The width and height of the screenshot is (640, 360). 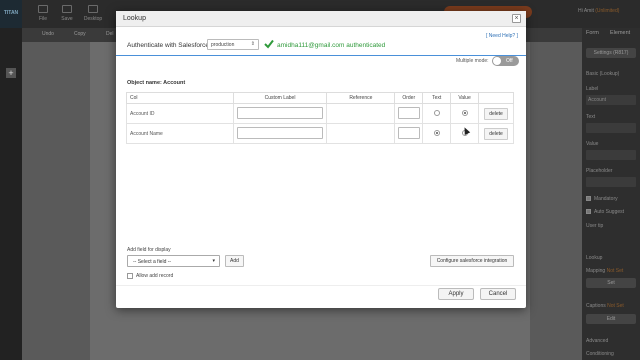 I want to click on environment-value: production, so click(x=223, y=45).